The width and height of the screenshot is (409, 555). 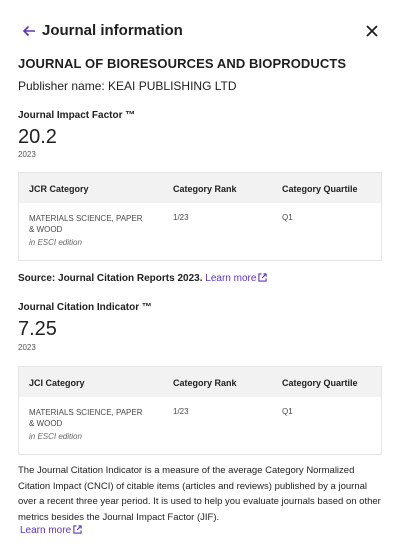 I want to click on jif-title: Journal Impact Factor ™, so click(x=77, y=115).